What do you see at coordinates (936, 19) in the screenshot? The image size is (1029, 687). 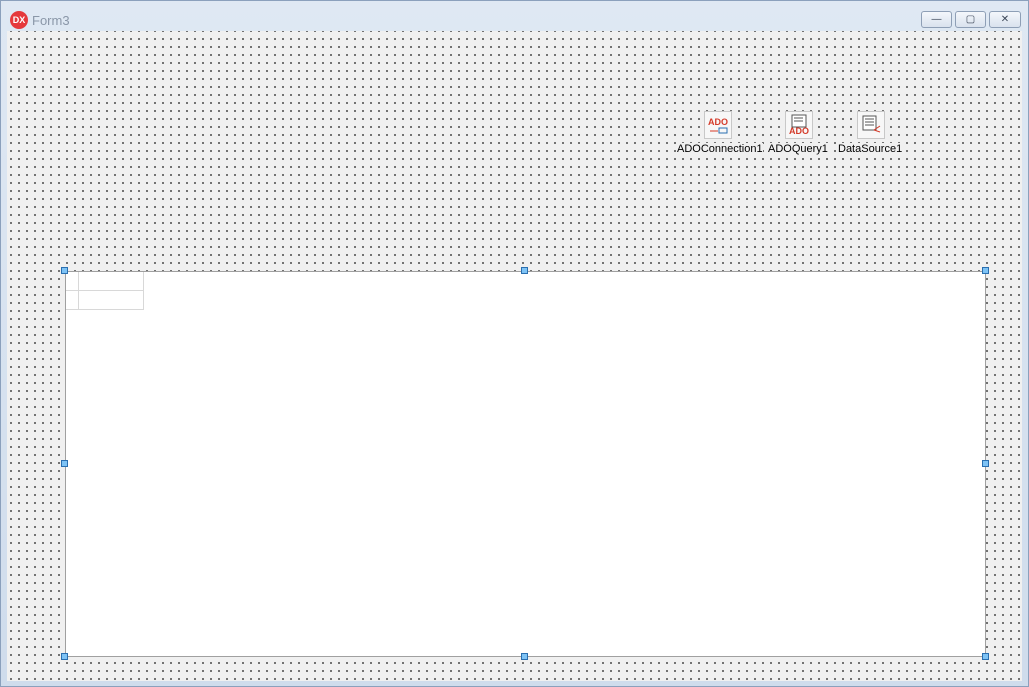 I see `minimize-button: —` at bounding box center [936, 19].